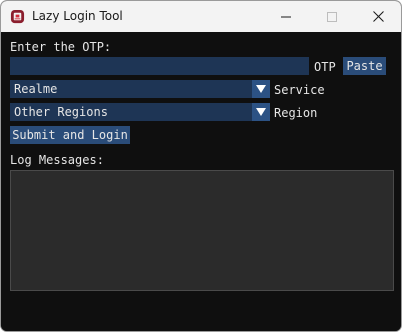 This screenshot has height=332, width=402. What do you see at coordinates (140, 112) in the screenshot?
I see `region-dropdown: Other Regions` at bounding box center [140, 112].